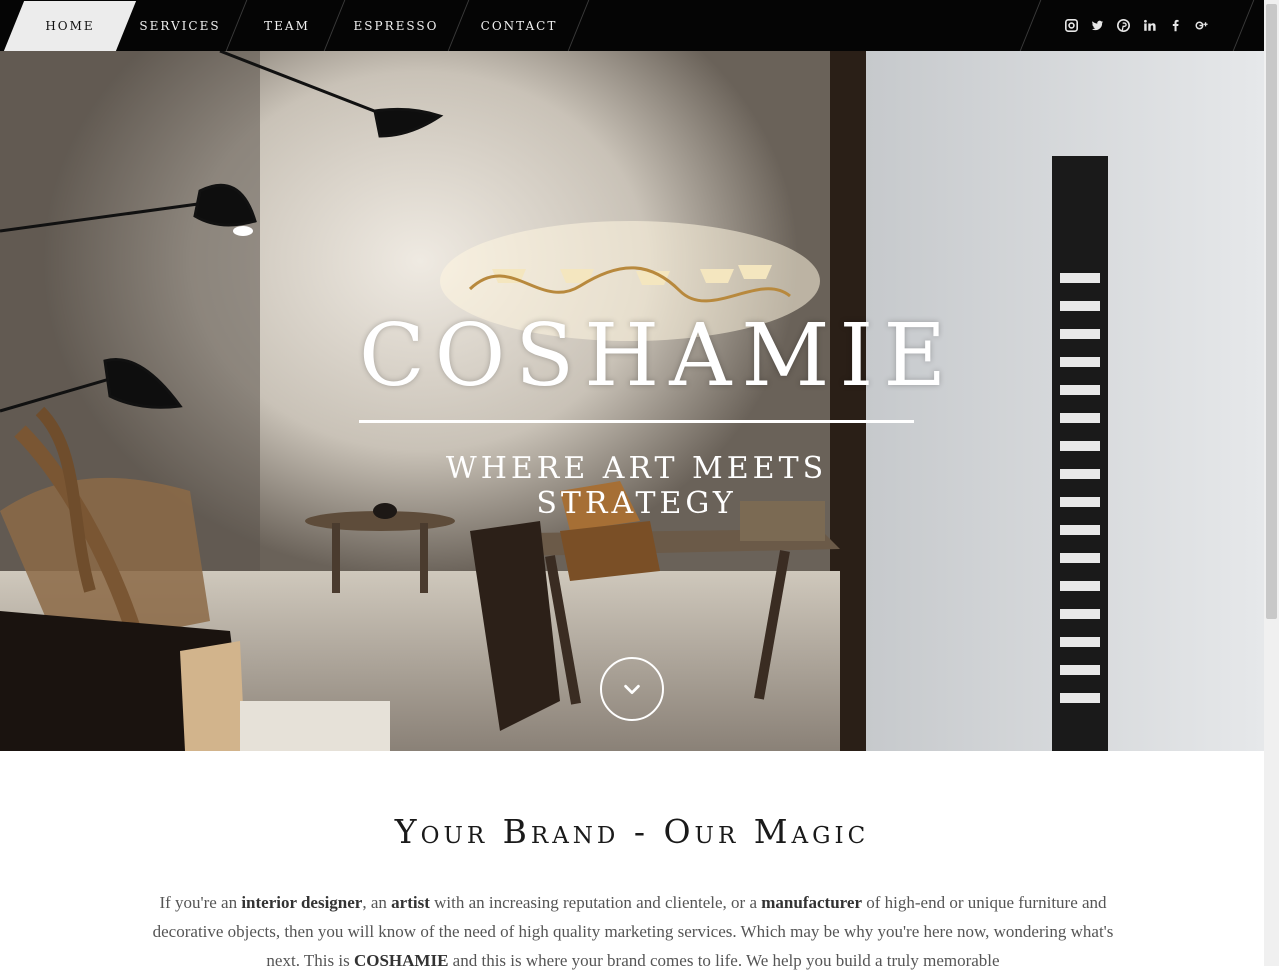 Image resolution: width=1279 pixels, height=975 pixels. I want to click on nav-services-label: Services, so click(180, 25).